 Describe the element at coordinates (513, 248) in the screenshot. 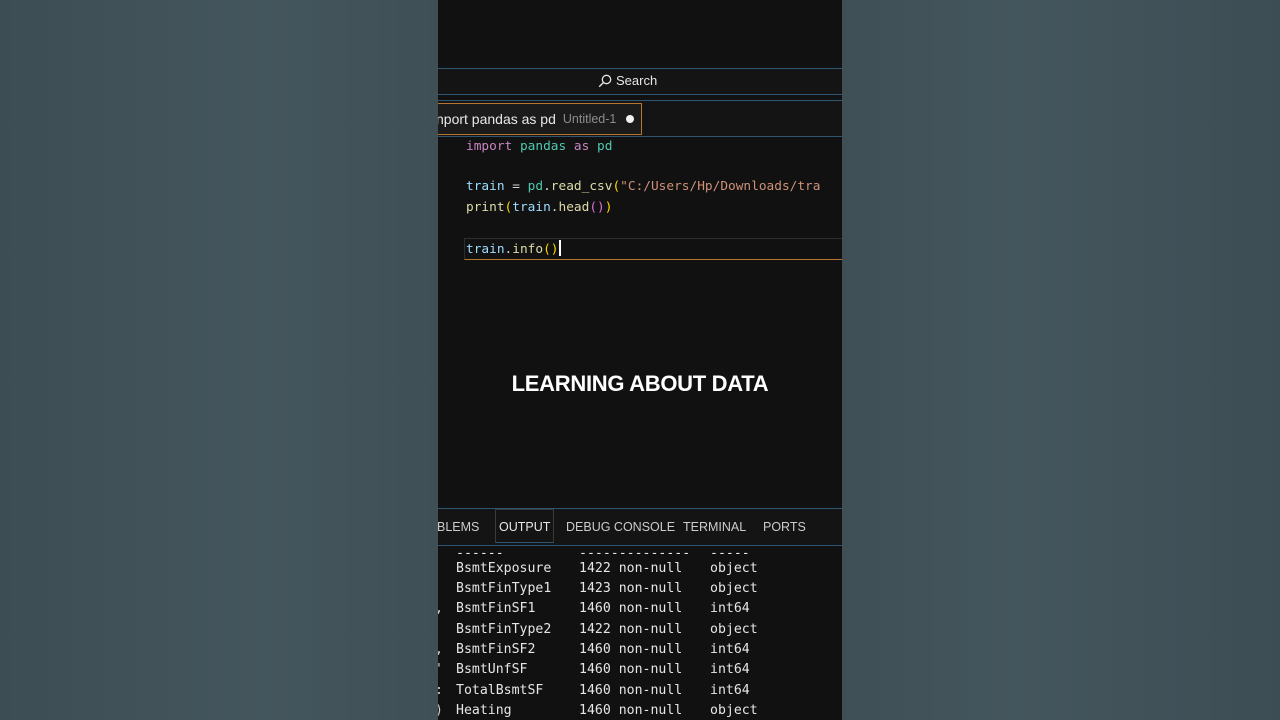

I see `code-line-6: train.info()` at that location.